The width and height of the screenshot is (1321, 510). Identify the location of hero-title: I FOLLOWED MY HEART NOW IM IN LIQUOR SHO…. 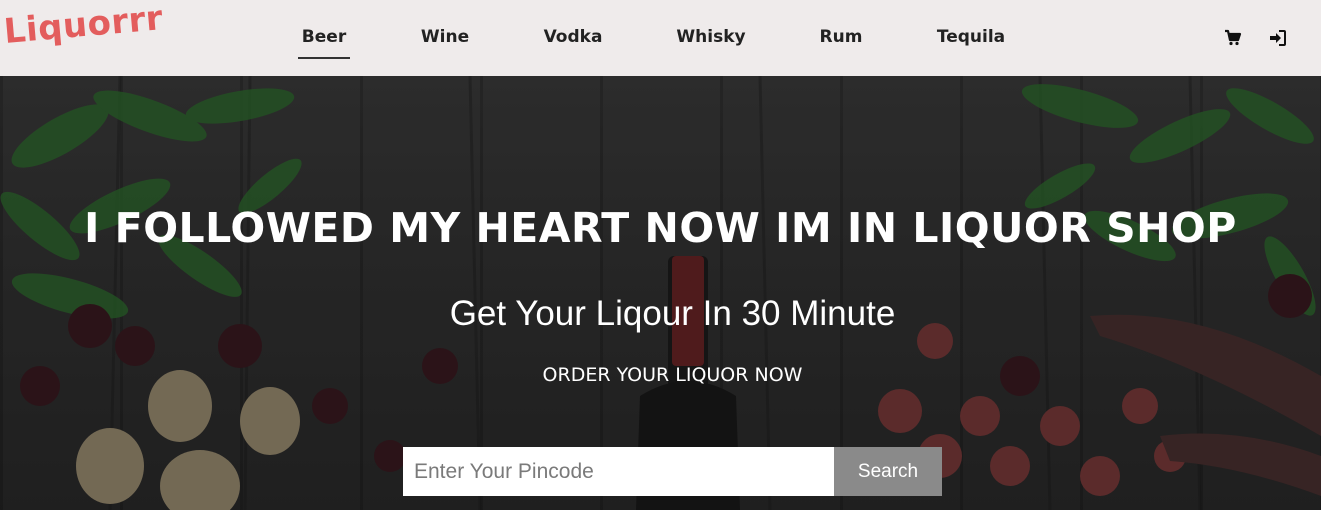
(660, 228).